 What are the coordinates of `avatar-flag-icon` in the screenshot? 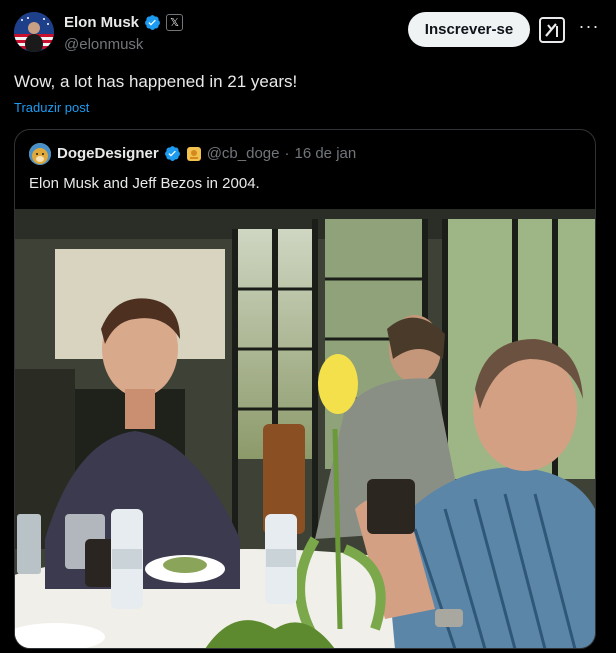 It's located at (34, 32).